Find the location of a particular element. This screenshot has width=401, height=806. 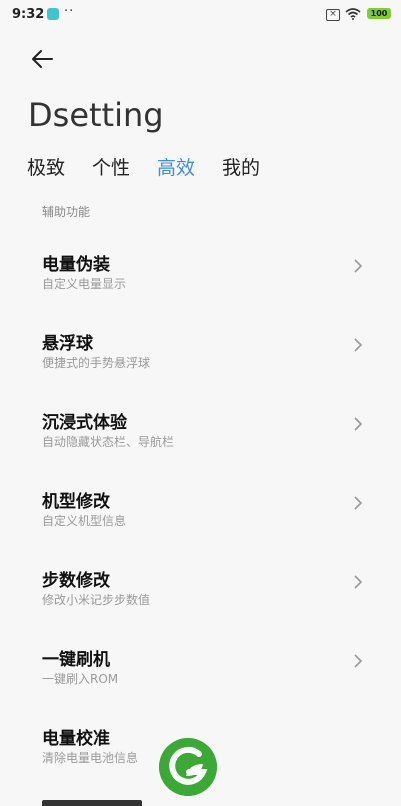

list-item-title: 一键刷机 is located at coordinates (76, 660).